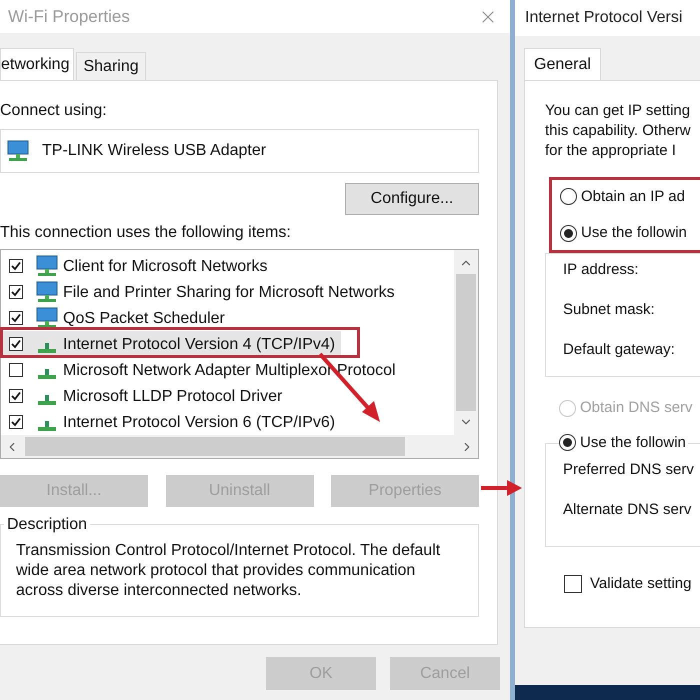 The height and width of the screenshot is (700, 700). I want to click on window-title: Internet Protocol Versi, so click(603, 18).